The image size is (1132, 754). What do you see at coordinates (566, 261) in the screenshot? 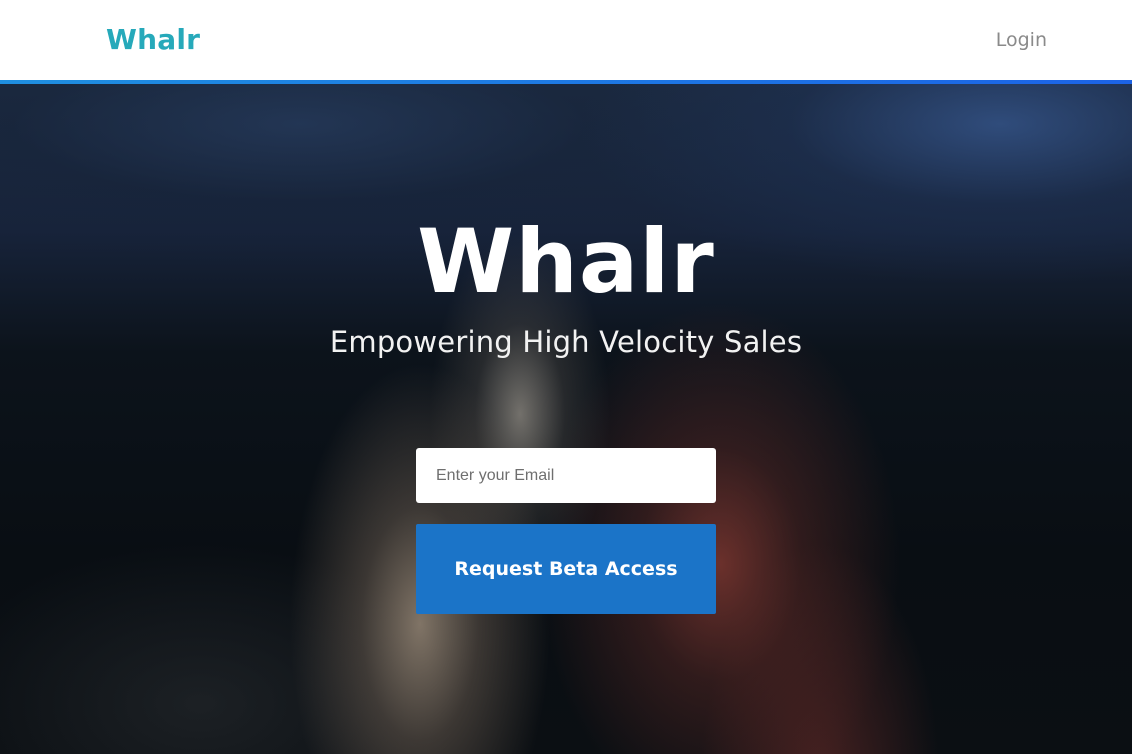
I see `hero-title: Whalr` at bounding box center [566, 261].